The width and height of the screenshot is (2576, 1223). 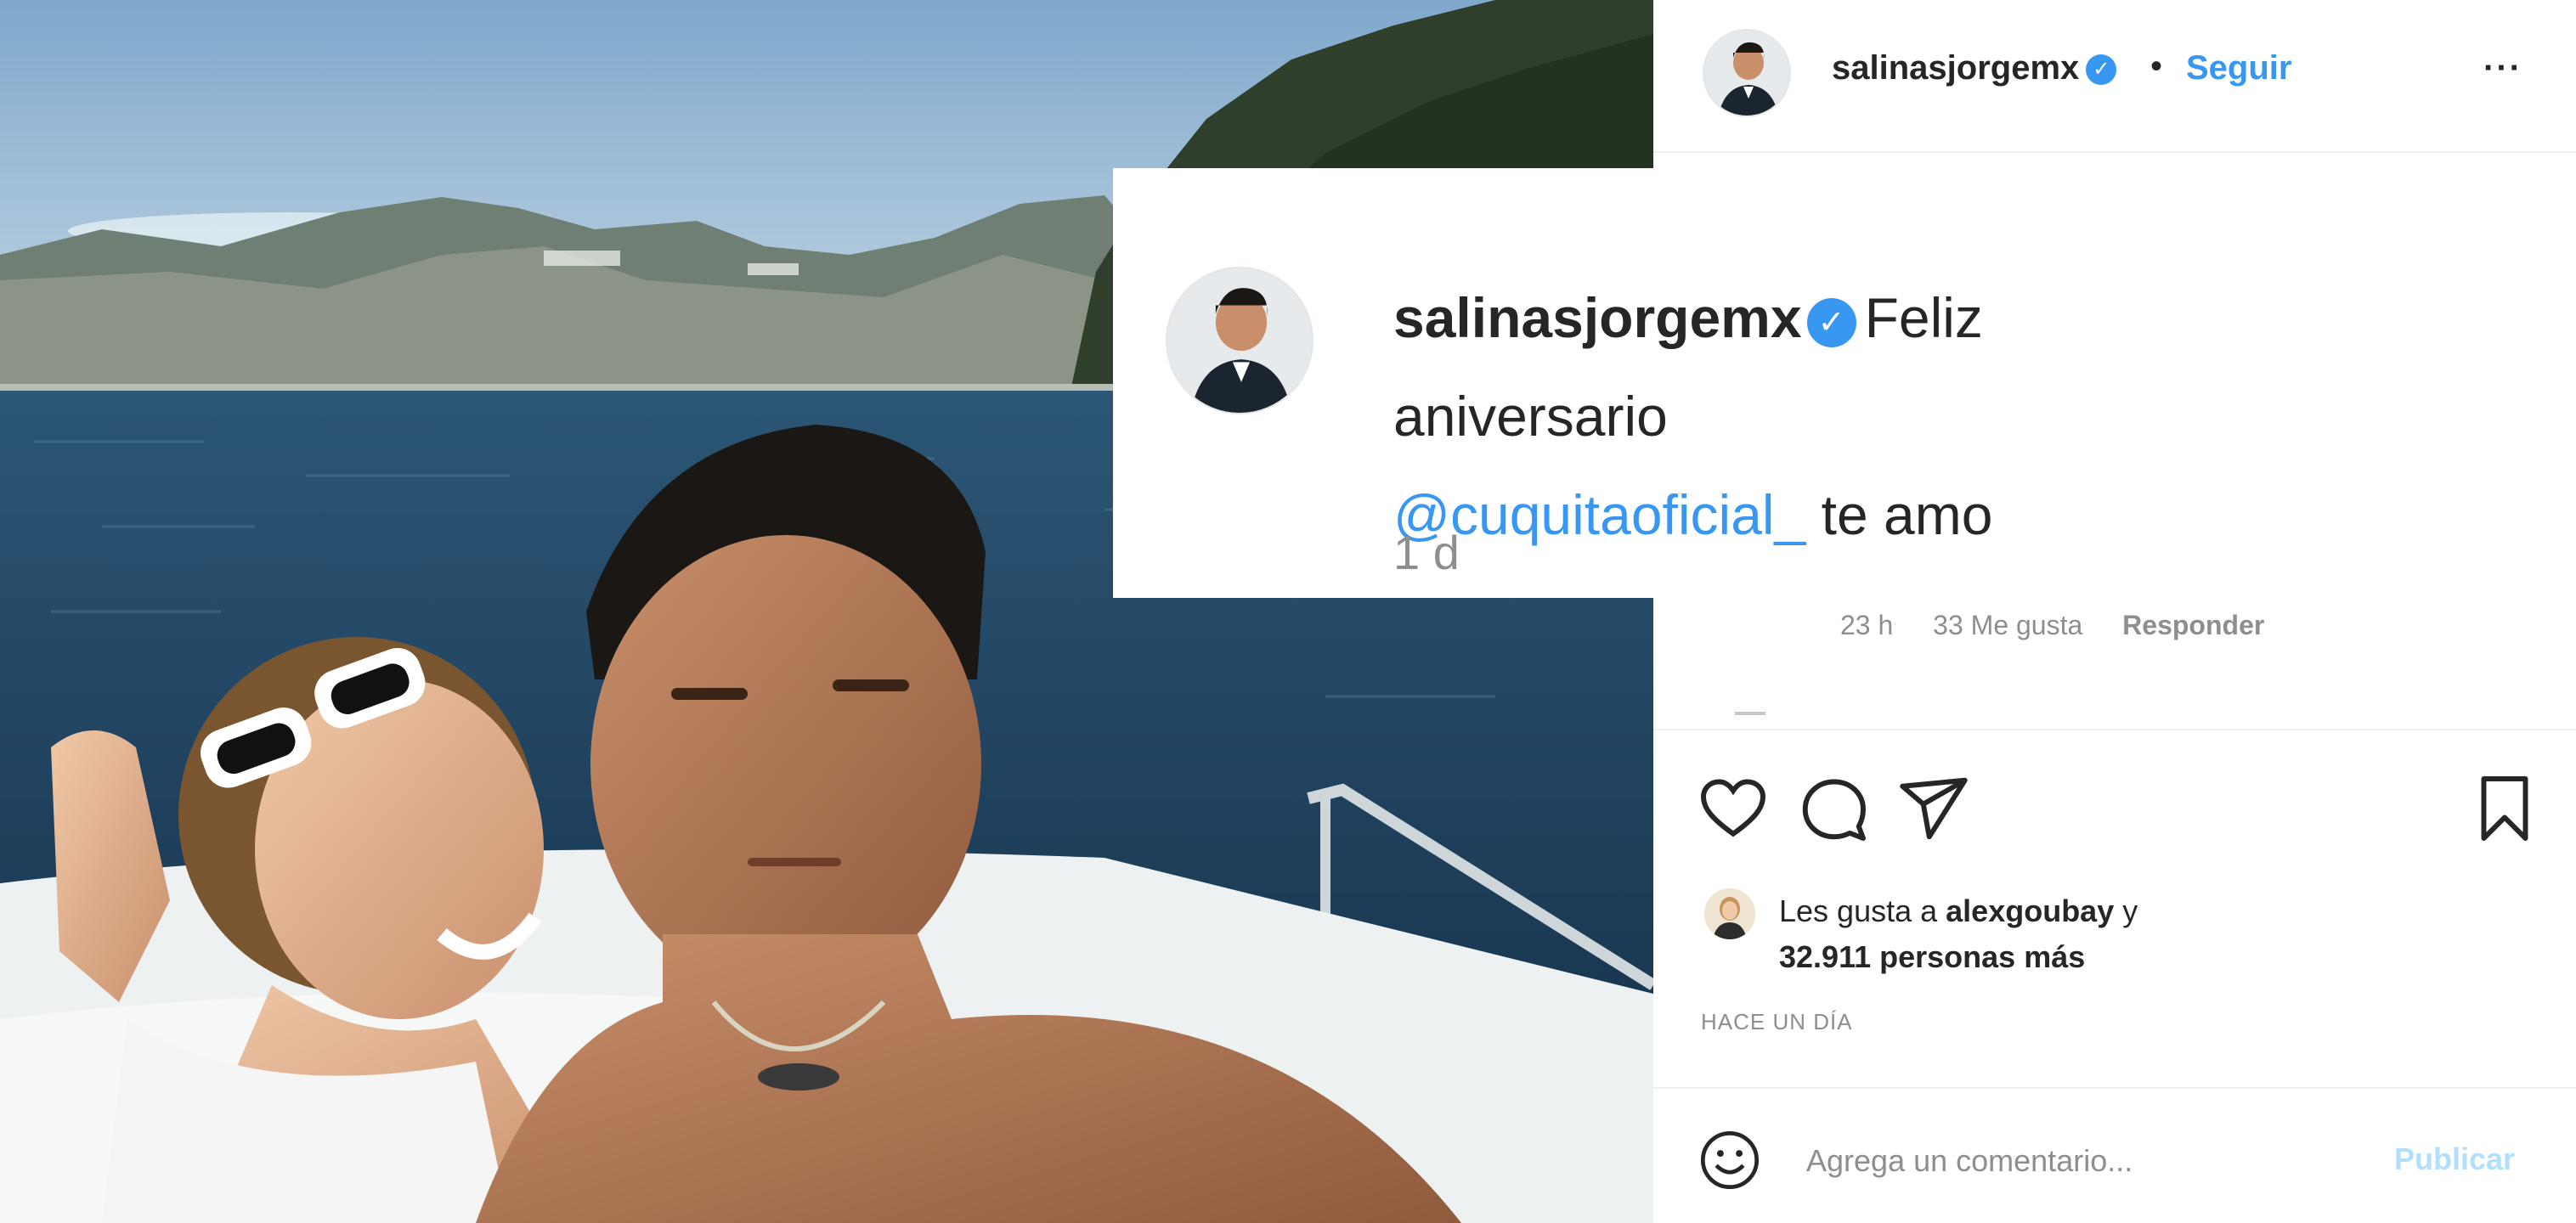 What do you see at coordinates (1750, 713) in the screenshot?
I see `view-replies-line` at bounding box center [1750, 713].